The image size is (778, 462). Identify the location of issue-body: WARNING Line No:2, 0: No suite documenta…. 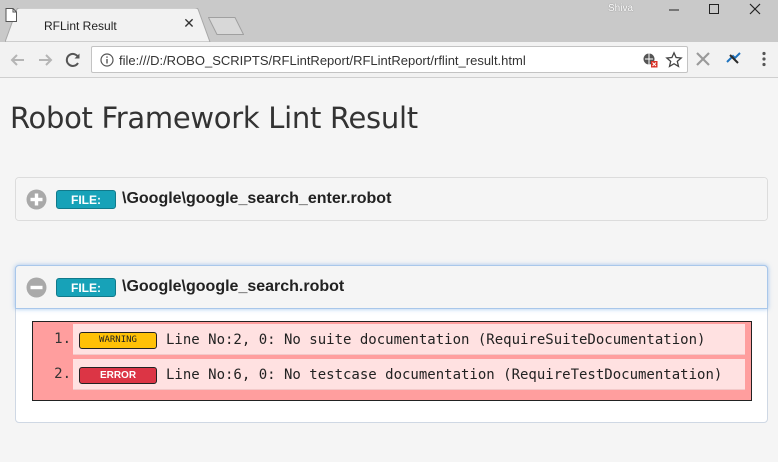
(409, 339).